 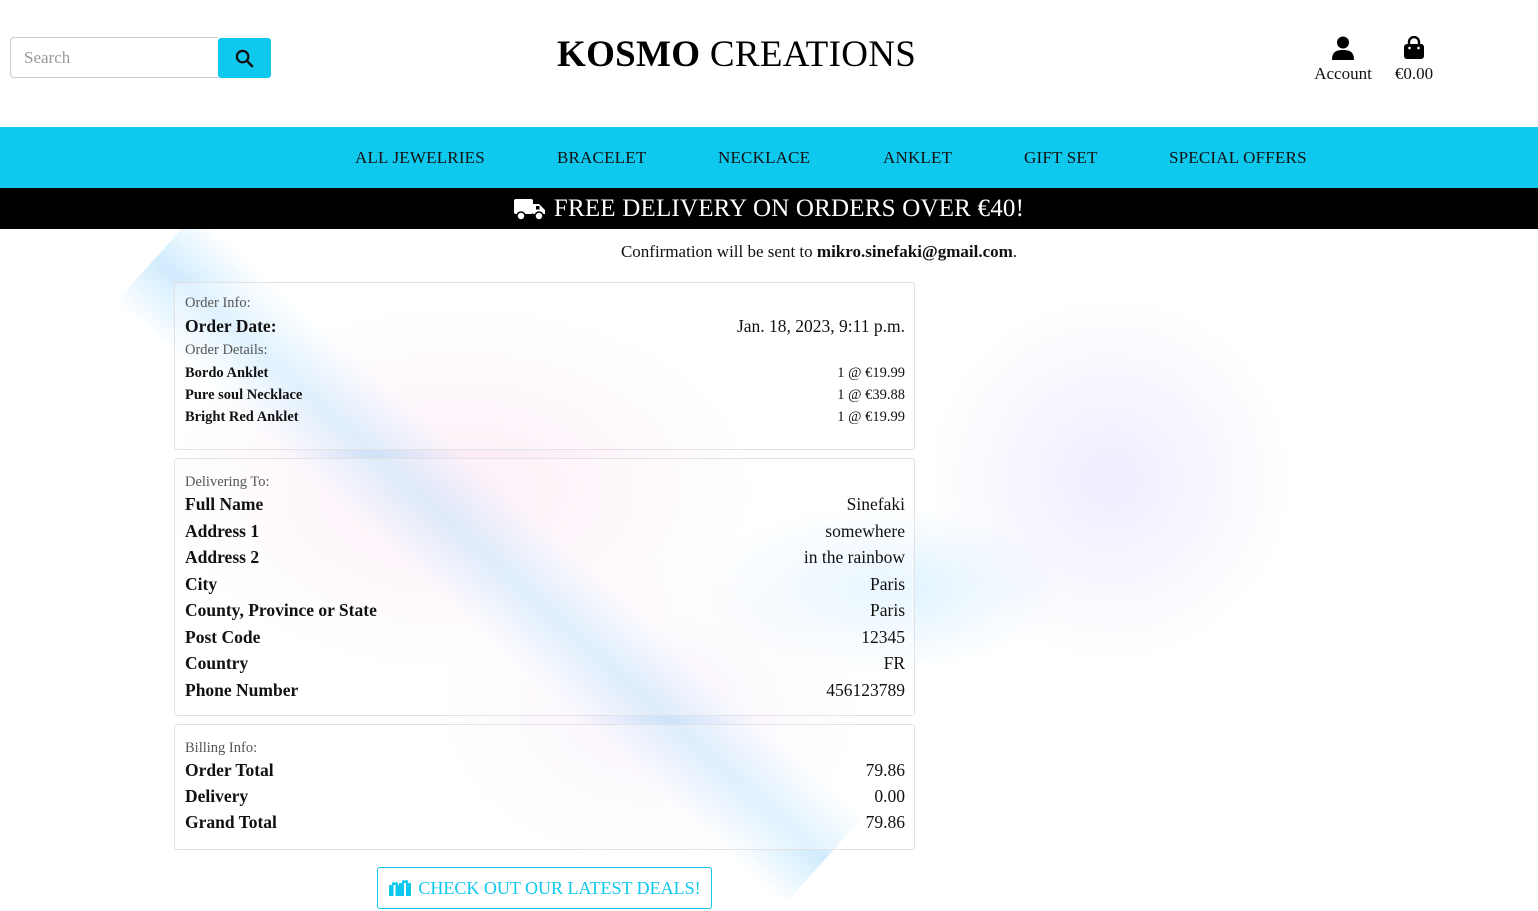 What do you see at coordinates (894, 663) in the screenshot?
I see `delivery-value: FR` at bounding box center [894, 663].